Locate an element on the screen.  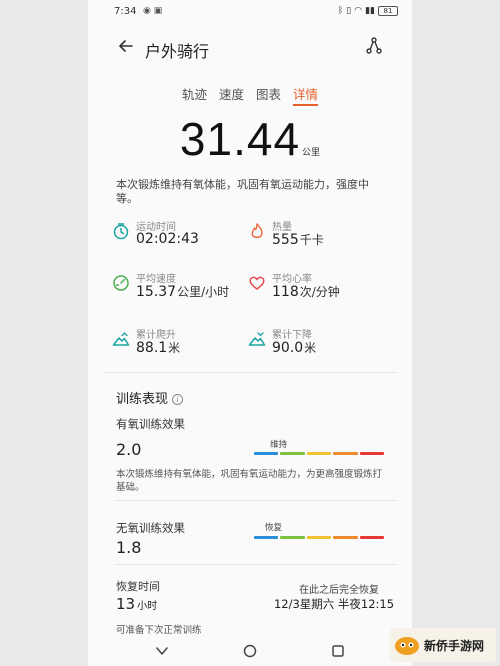
info-icon: i is located at coordinates (178, 399).